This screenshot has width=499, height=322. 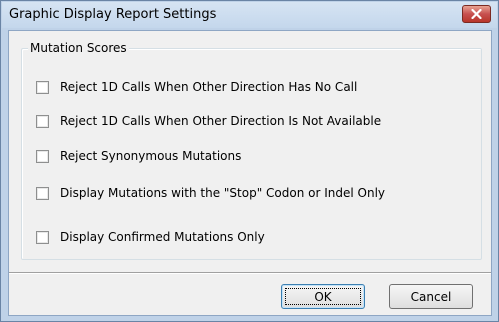 What do you see at coordinates (42, 87) in the screenshot?
I see `checkbox-reject-no-call` at bounding box center [42, 87].